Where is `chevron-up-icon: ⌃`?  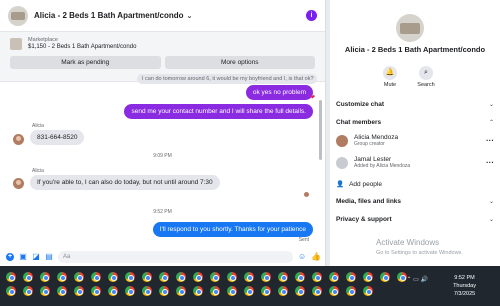
chevron-up-icon: ⌃ is located at coordinates (491, 123).